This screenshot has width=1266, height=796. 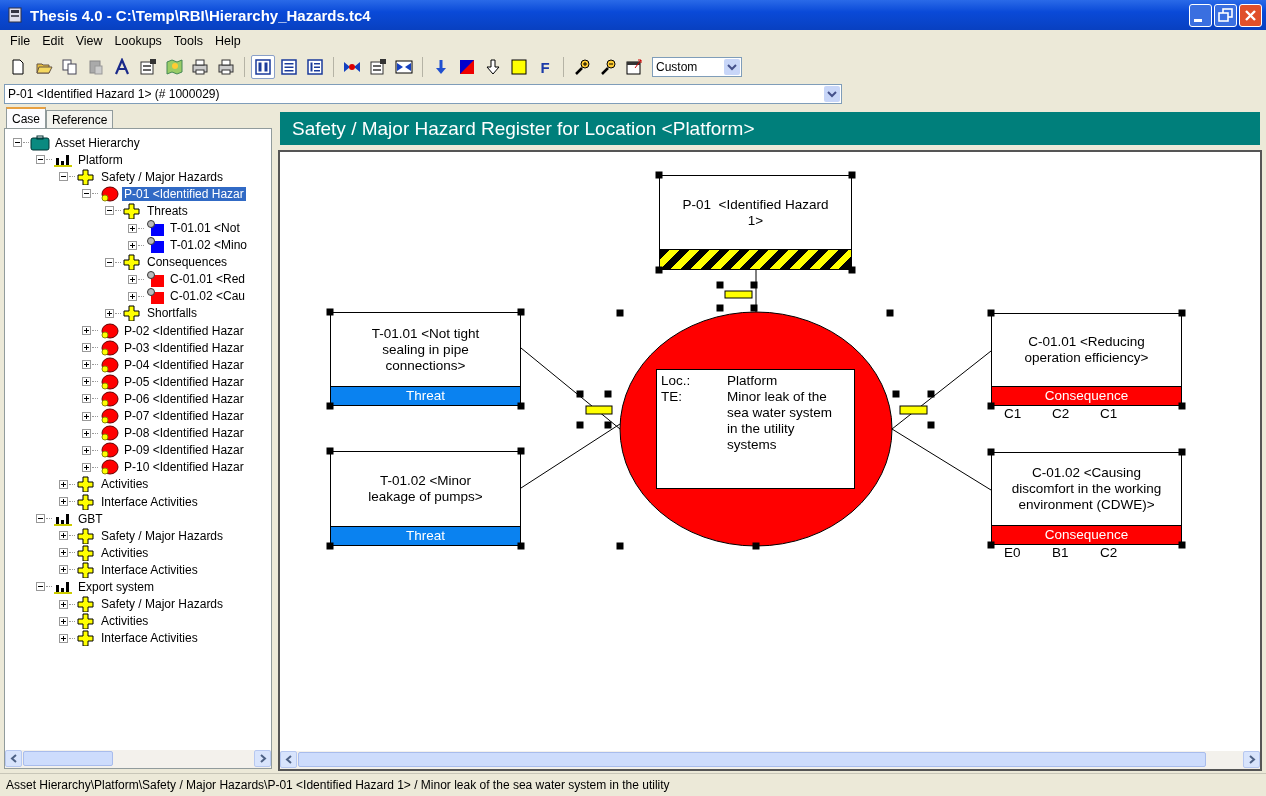 I want to click on menu-item: Help, so click(x=228, y=41).